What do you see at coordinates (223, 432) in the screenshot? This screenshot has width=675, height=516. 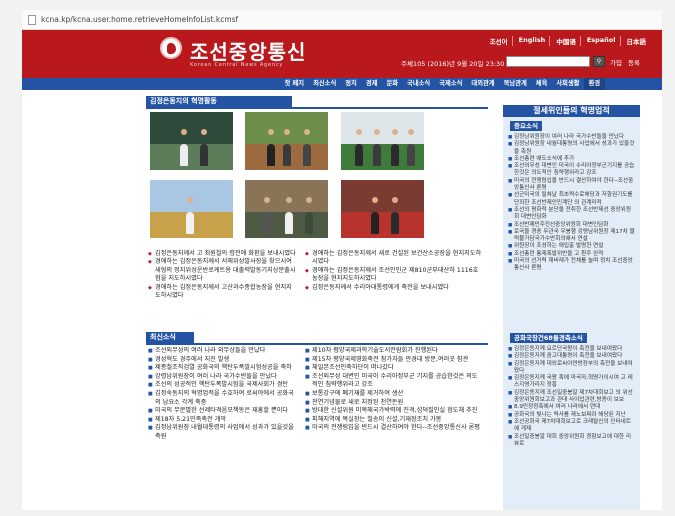 I see `news-item: ■ 김정남위원장 내월대통령의 사업에서 성과가 있을것을 축원` at bounding box center [223, 432].